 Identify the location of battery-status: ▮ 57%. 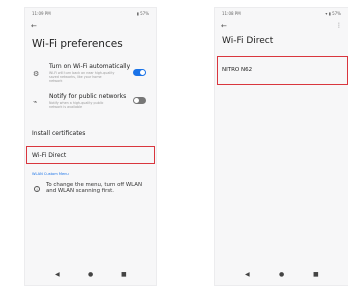
(142, 13).